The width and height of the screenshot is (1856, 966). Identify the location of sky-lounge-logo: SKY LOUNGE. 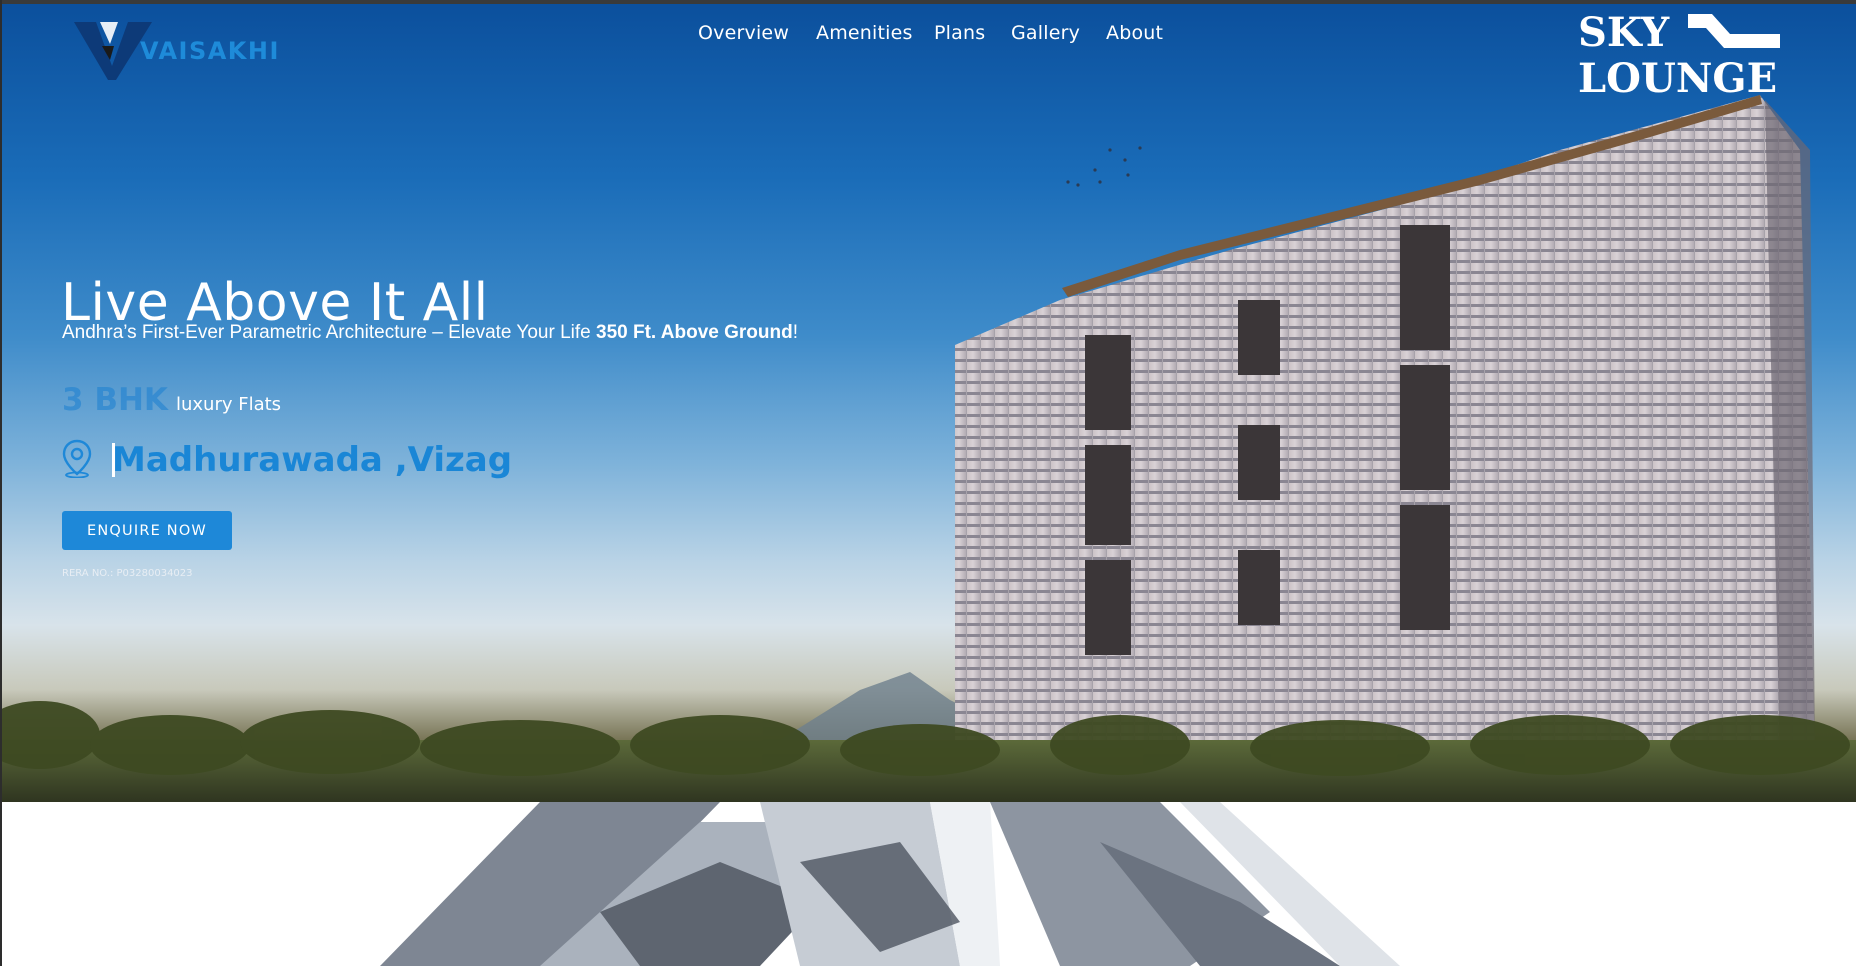
(1678, 53).